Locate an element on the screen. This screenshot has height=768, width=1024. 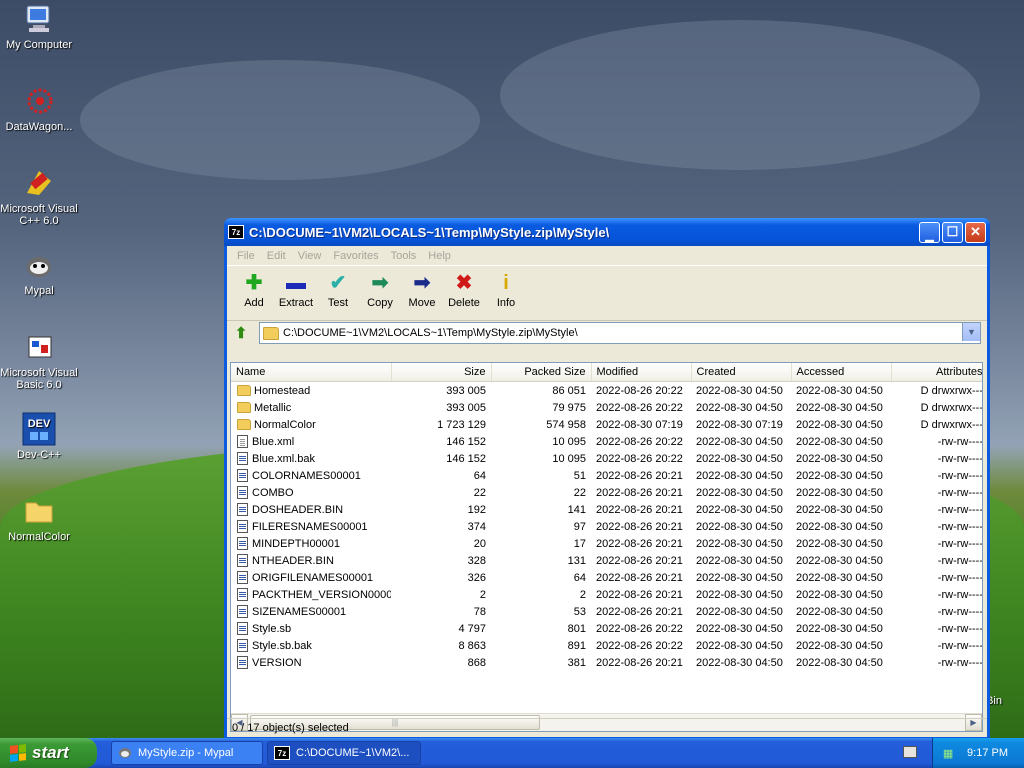
menu-file: File is located at coordinates (246, 256).